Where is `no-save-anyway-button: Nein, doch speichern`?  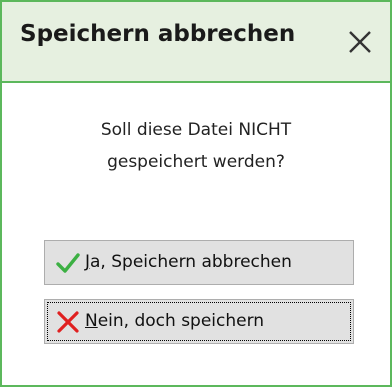
no-save-anyway-button: Nein, doch speichern is located at coordinates (199, 321).